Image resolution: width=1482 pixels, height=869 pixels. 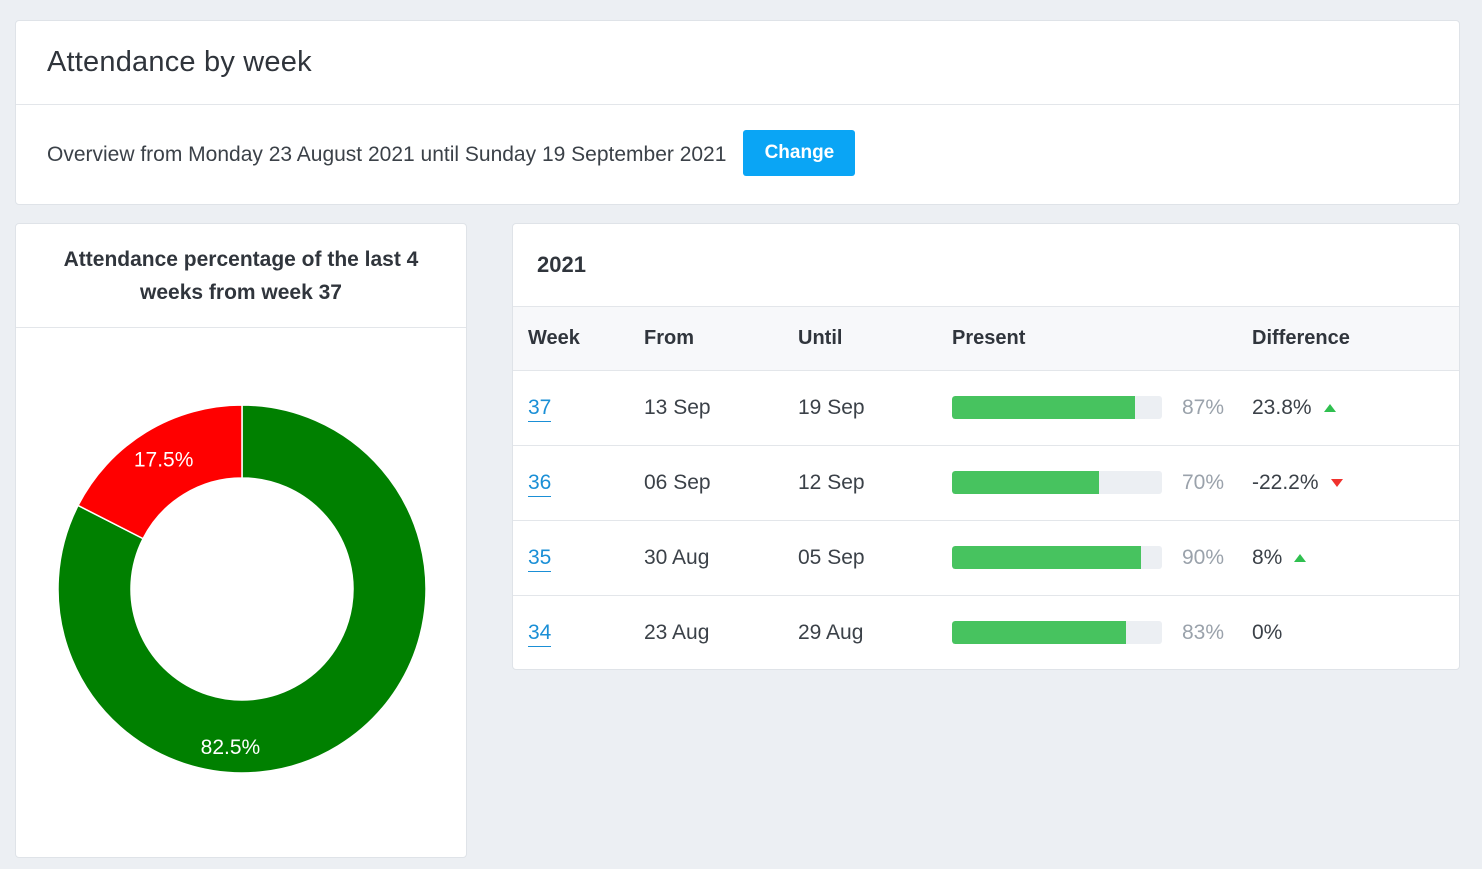 I want to click on difference-value: 0%, so click(x=1267, y=632).